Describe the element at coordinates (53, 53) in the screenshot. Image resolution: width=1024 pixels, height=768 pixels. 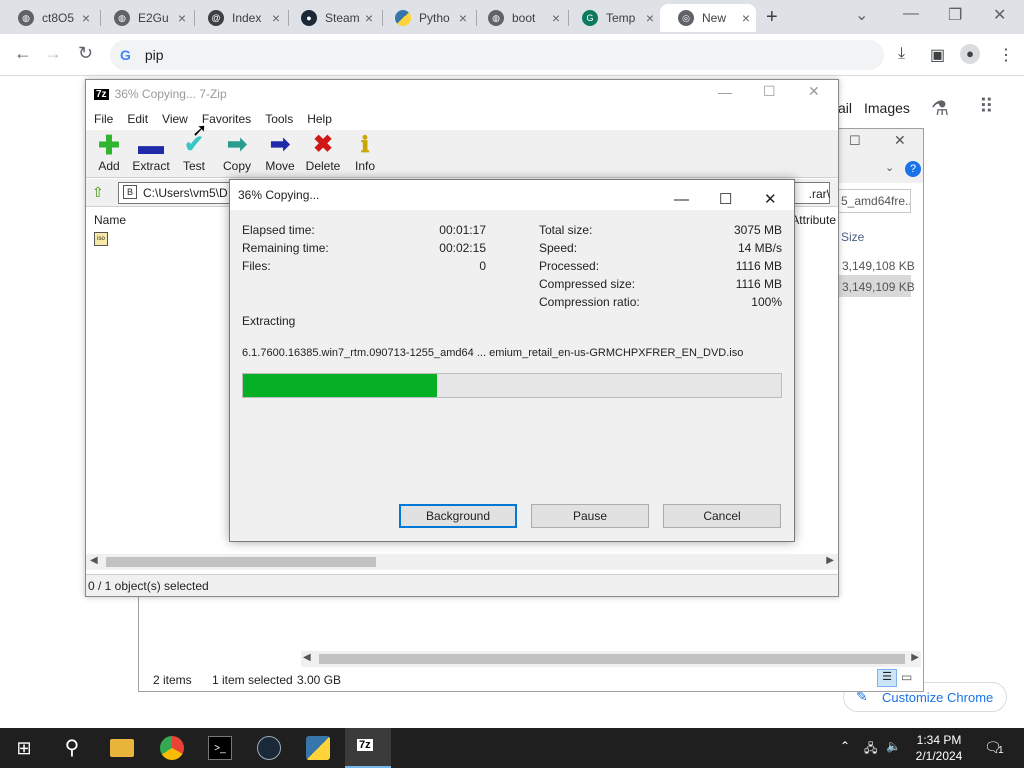
I see `forward-arrow-icon: →` at that location.